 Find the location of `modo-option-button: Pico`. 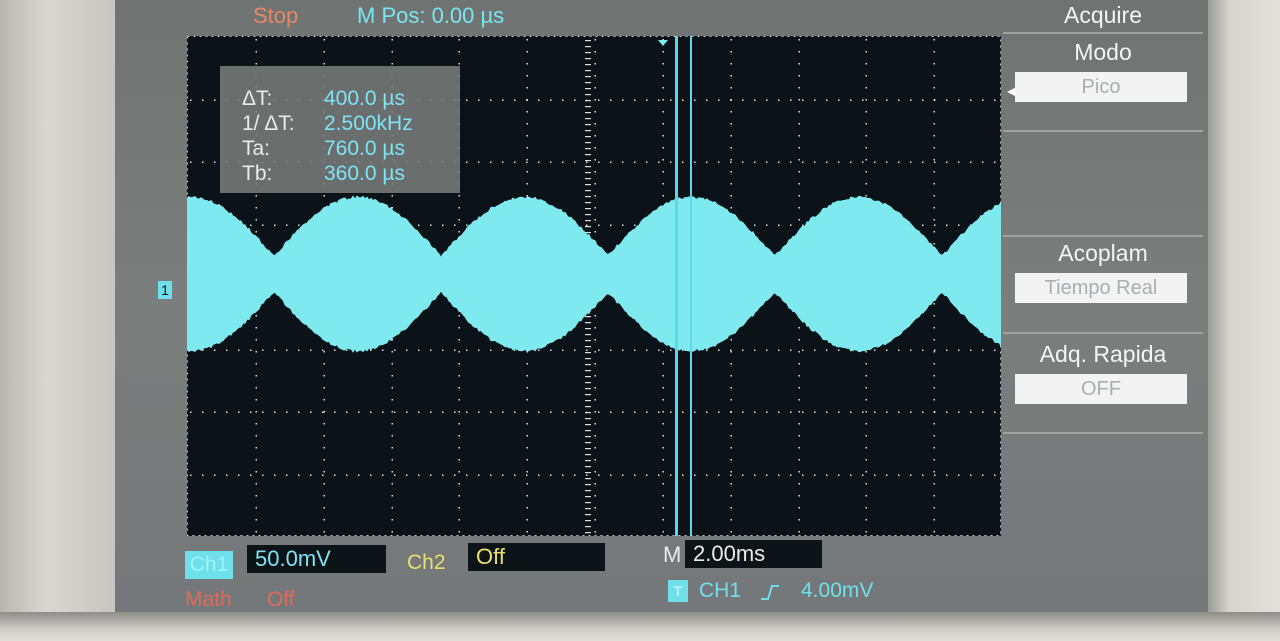

modo-option-button: Pico is located at coordinates (1101, 87).